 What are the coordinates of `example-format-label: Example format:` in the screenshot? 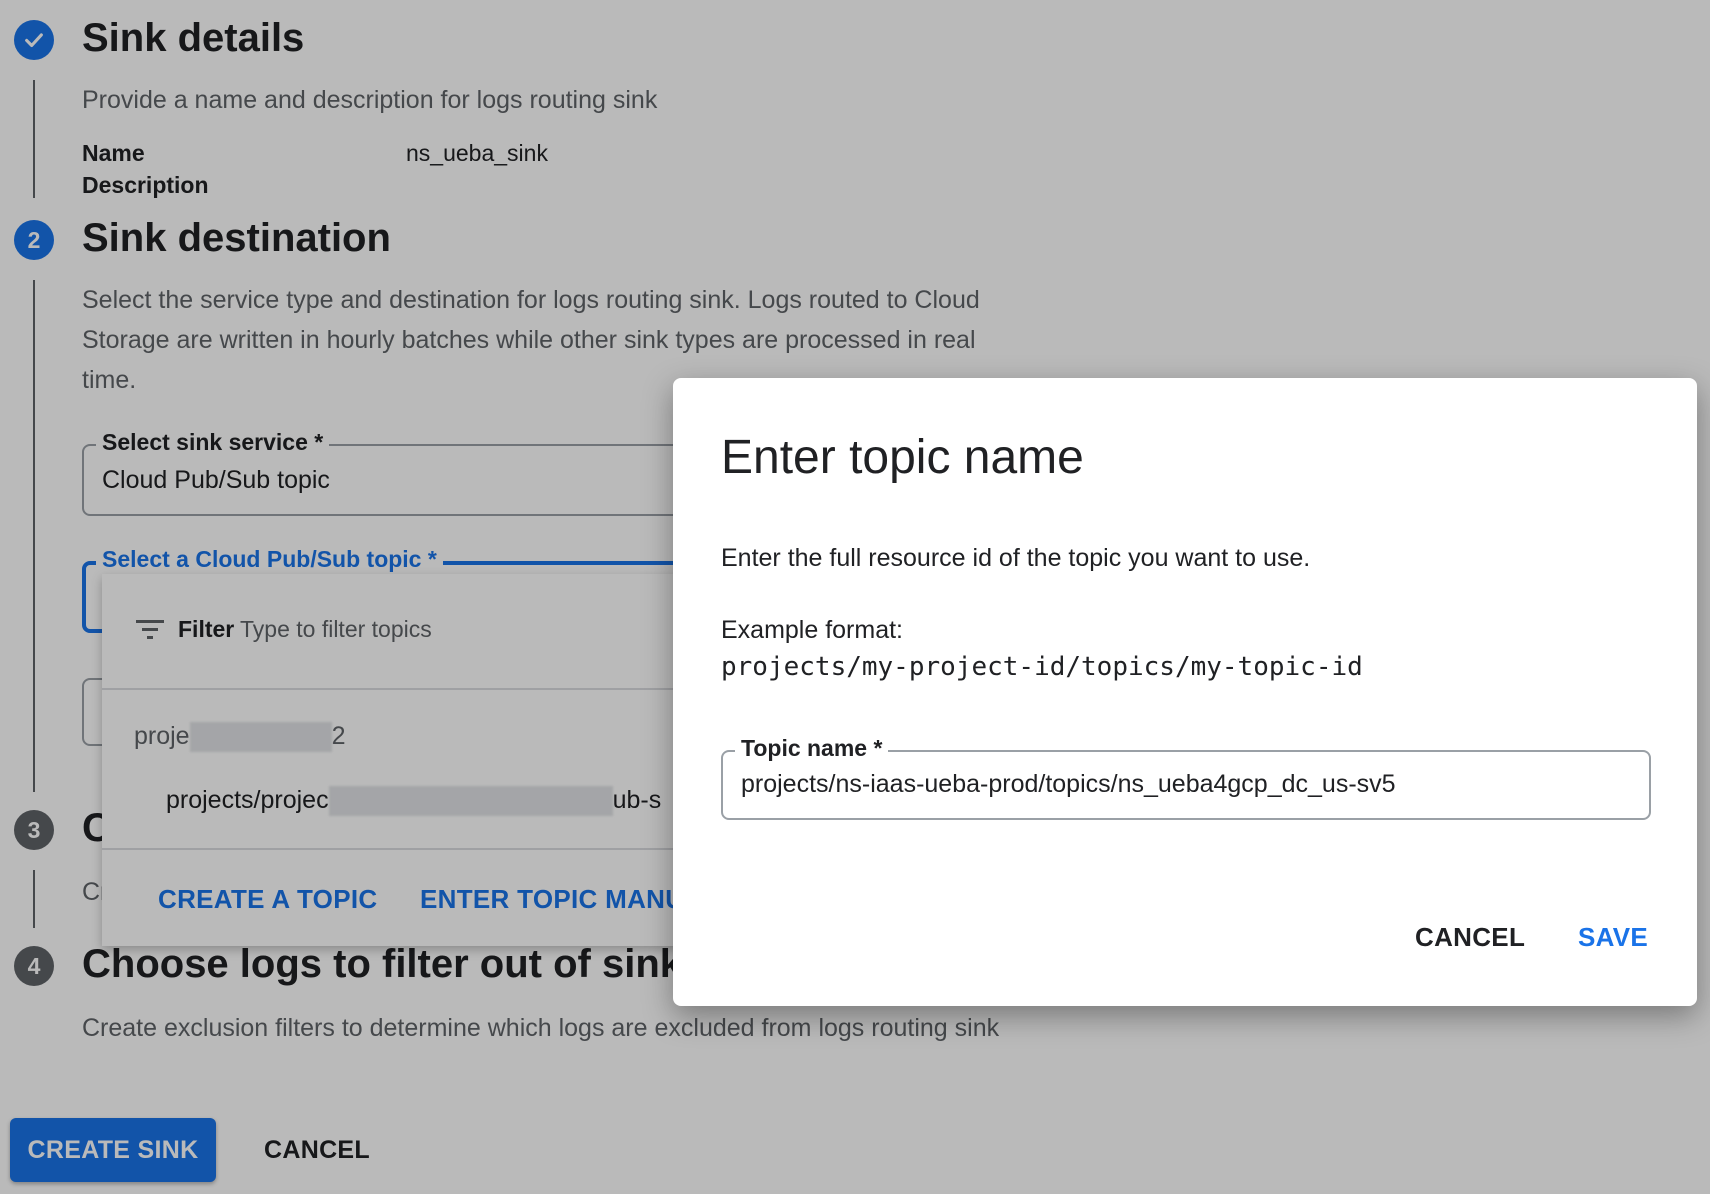 It's located at (812, 630).